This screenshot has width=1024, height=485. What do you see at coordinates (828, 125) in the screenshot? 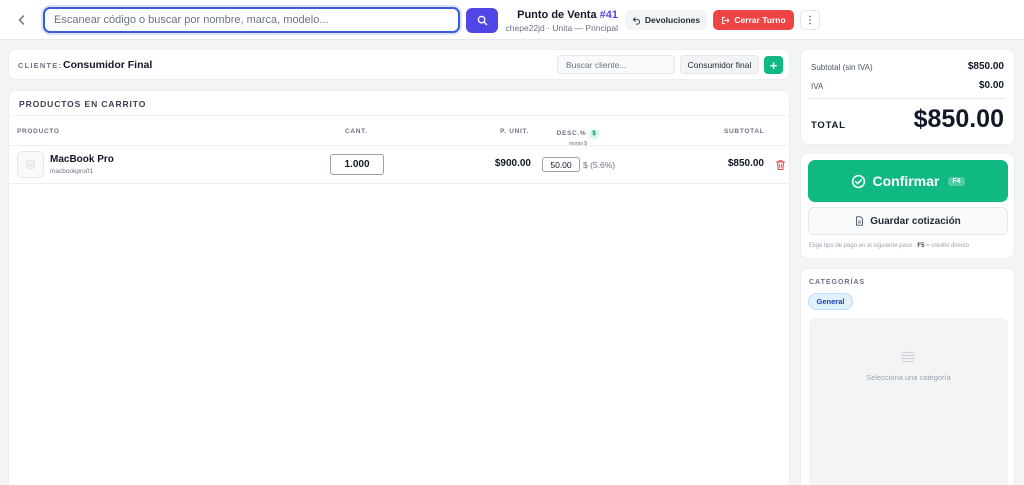
I see `total-label: TOTAL` at bounding box center [828, 125].